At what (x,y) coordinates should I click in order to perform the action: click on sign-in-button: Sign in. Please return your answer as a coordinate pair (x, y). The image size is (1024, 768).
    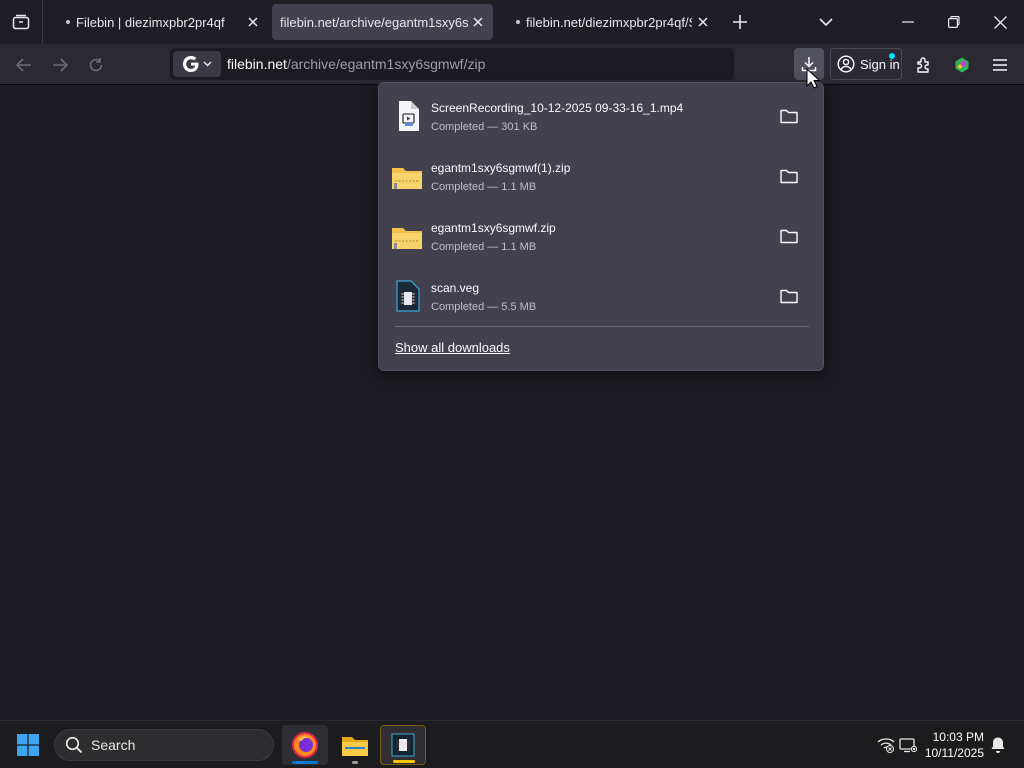
    Looking at the image, I should click on (866, 64).